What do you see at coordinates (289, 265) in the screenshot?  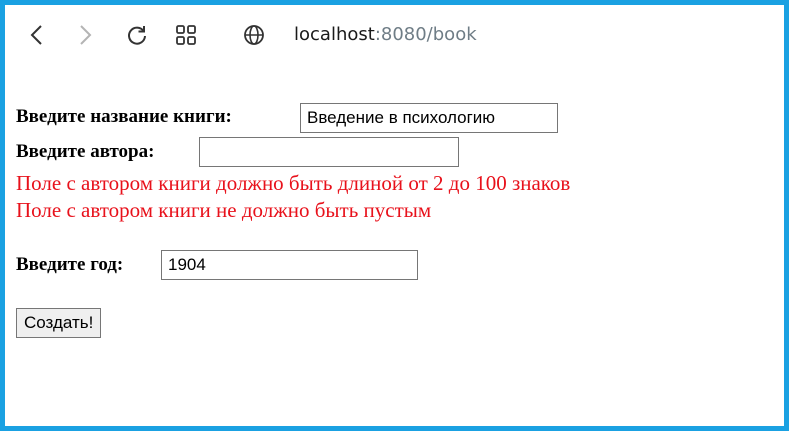 I see `year-input: 1904` at bounding box center [289, 265].